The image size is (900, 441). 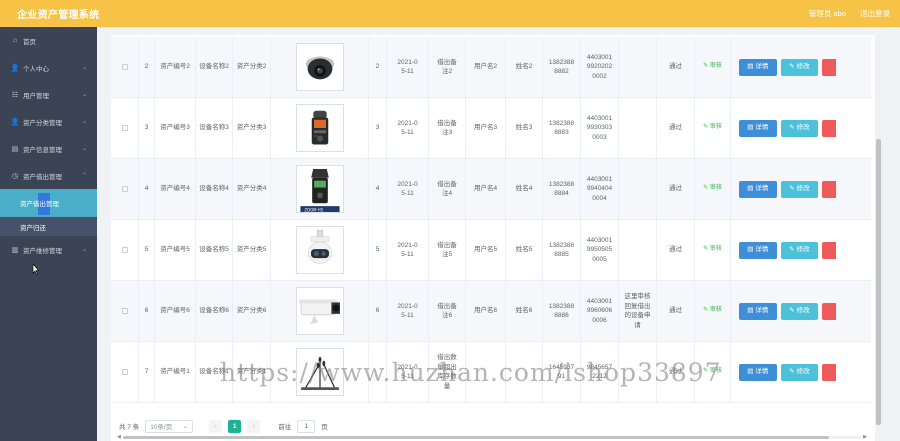 I want to click on chevron-up-icon: ⌃, so click(x=84, y=176).